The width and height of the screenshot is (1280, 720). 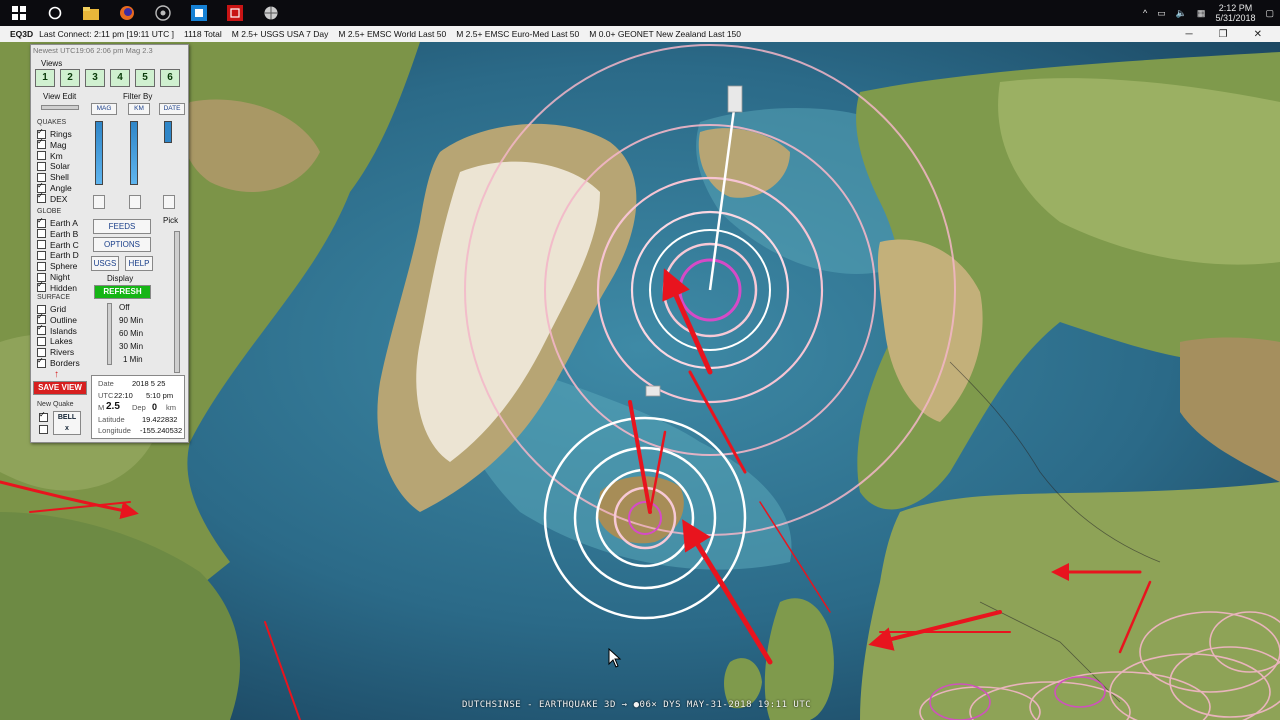 I want to click on quakes-km-toggle: Km, so click(x=50, y=156).